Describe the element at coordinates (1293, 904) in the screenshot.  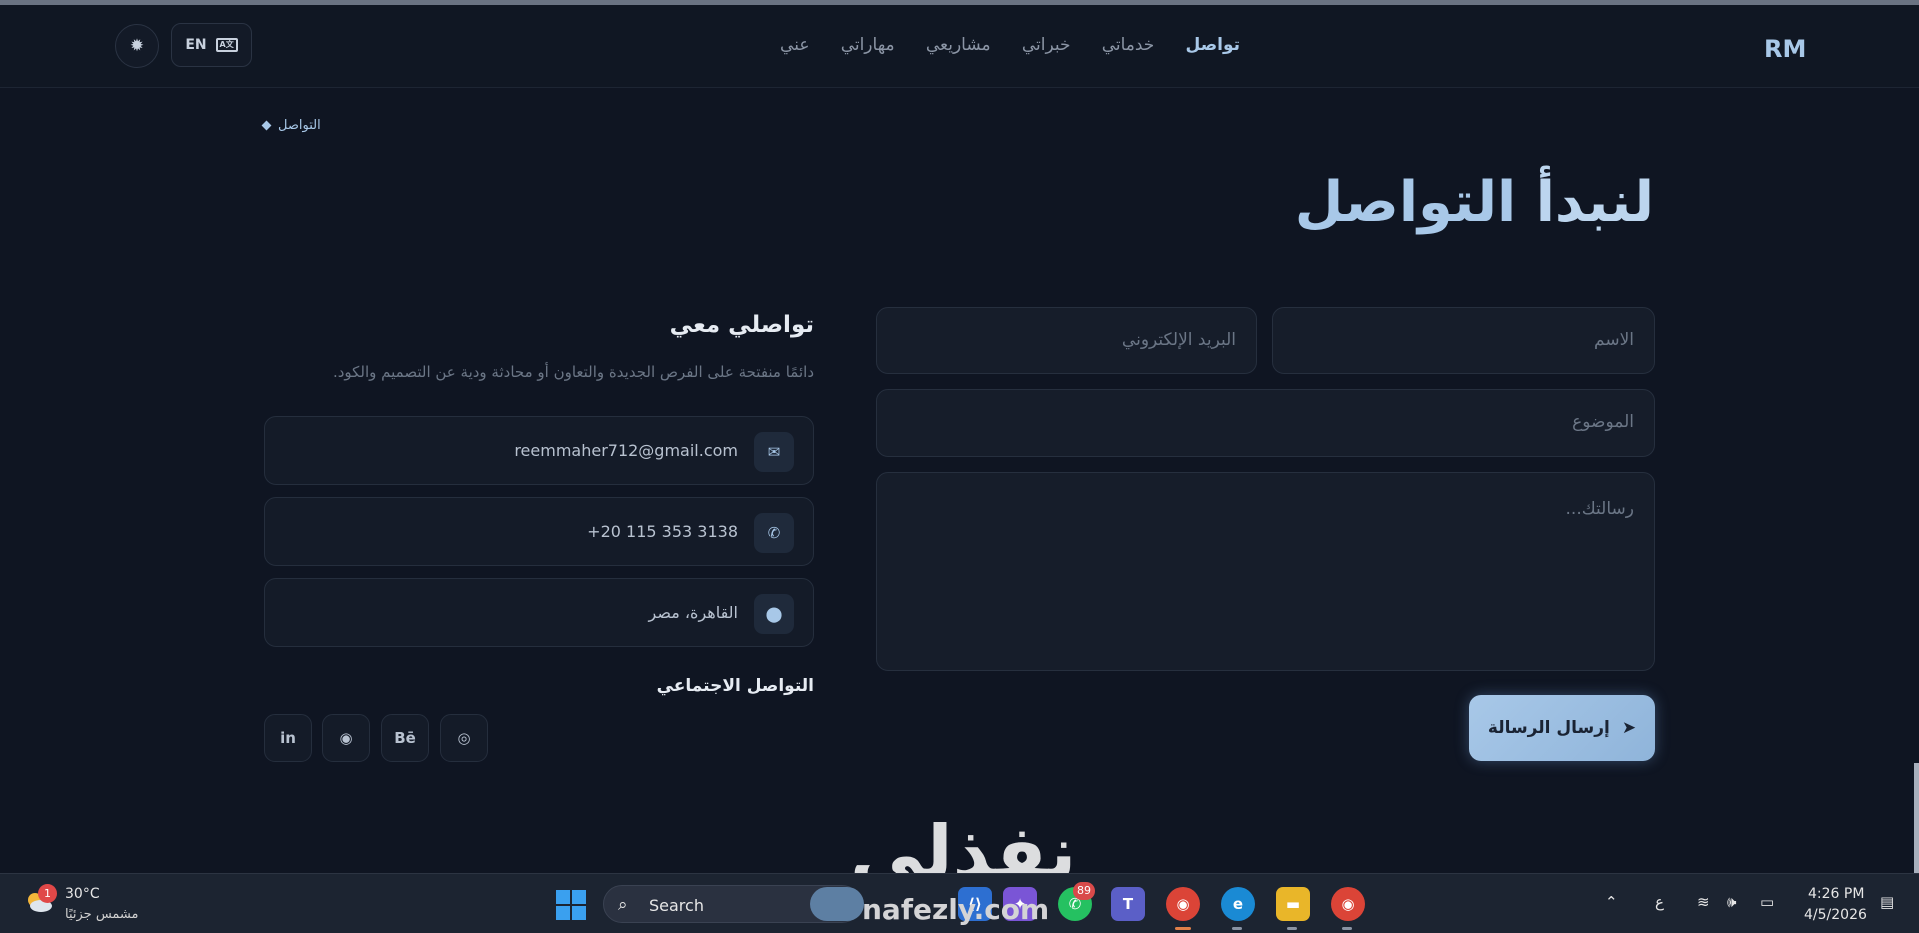
I see `file-explorer-icon: ▬` at that location.